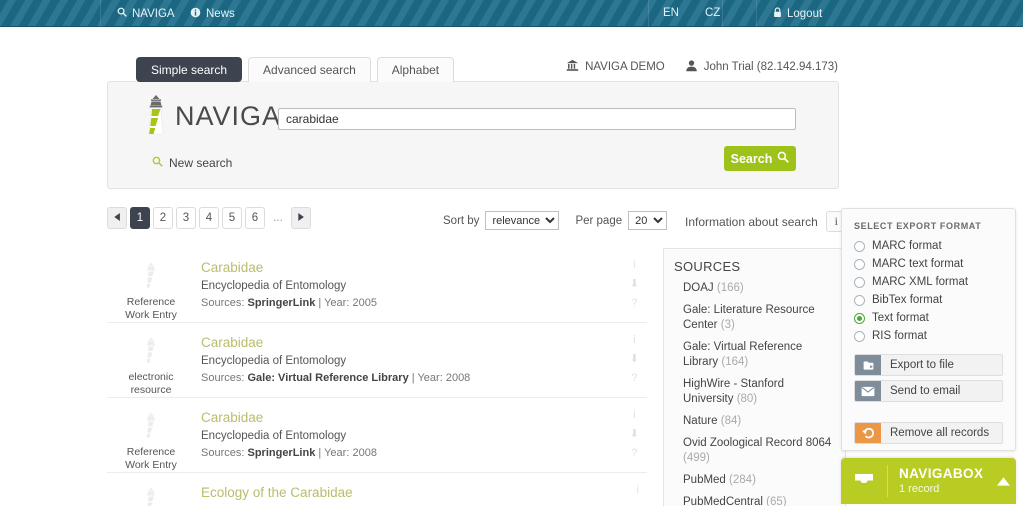  I want to click on search-button: Search, so click(760, 158).